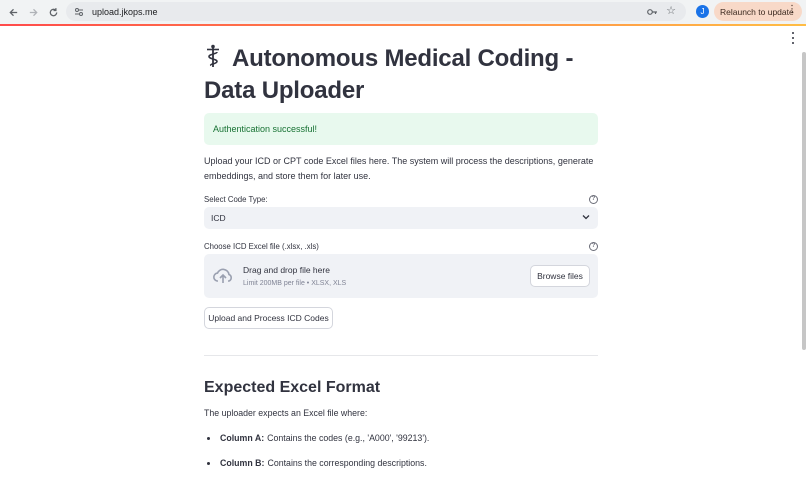  I want to click on bullet-term: Column A:, so click(242, 438).